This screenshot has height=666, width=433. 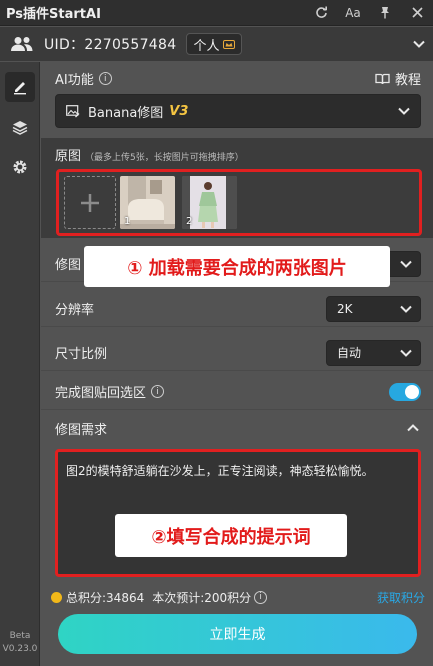 I want to click on thumbnail-number: 1, so click(x=127, y=221).